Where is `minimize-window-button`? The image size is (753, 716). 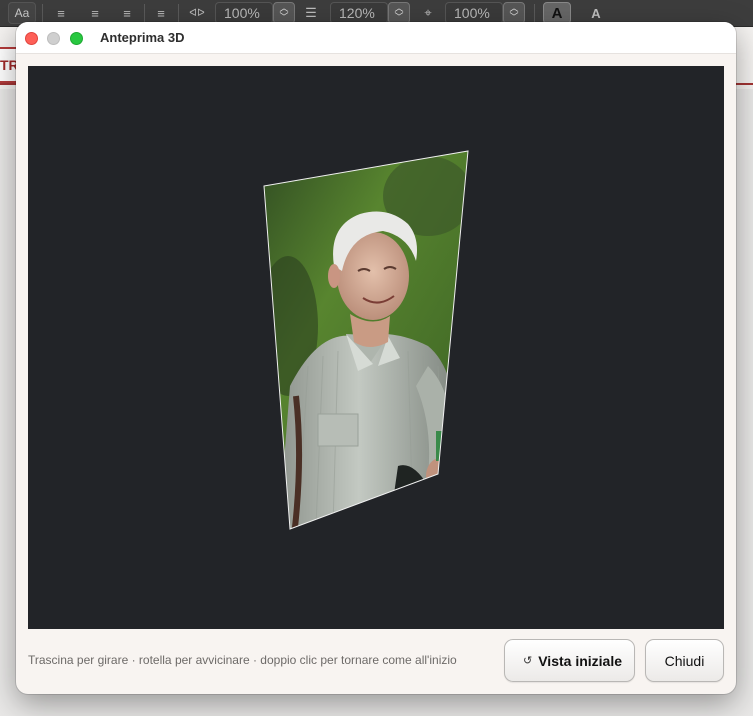
minimize-window-button is located at coordinates (53, 38).